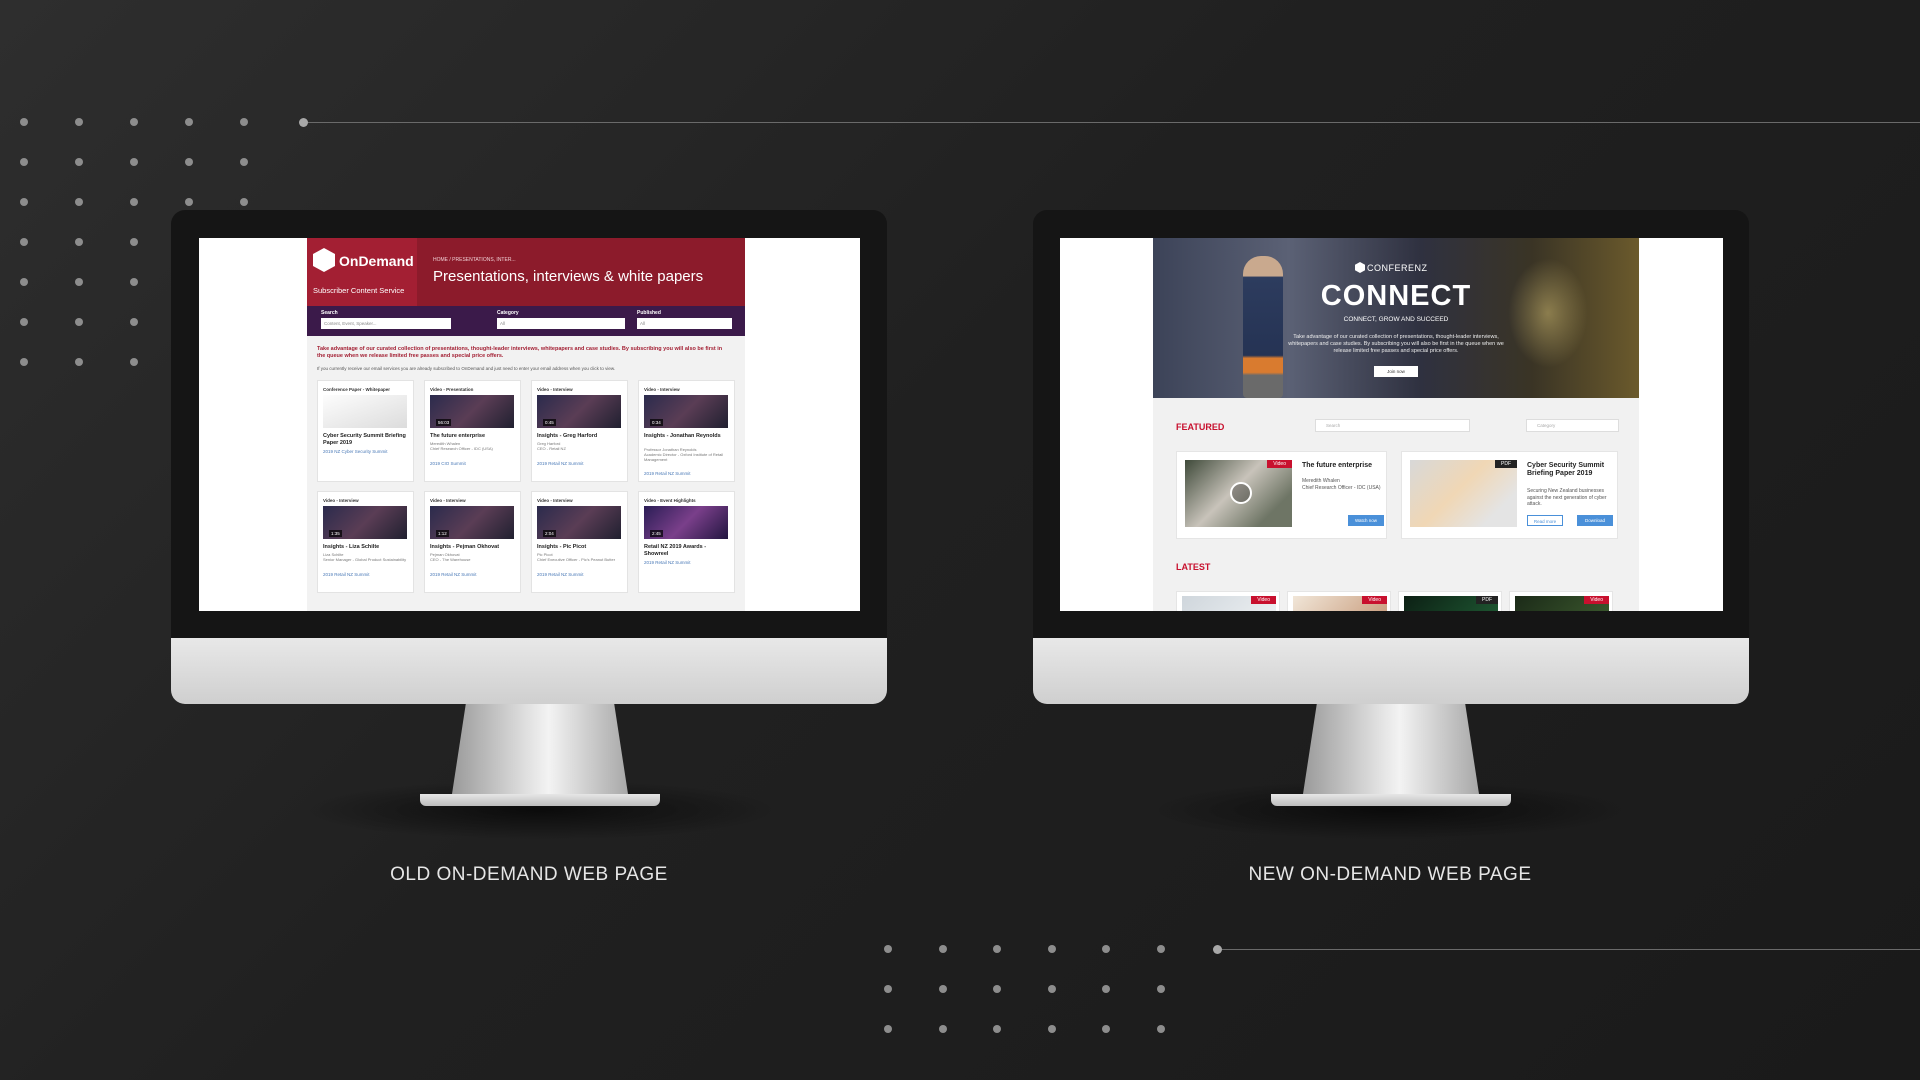 This screenshot has height=1080, width=1920. I want to click on search-label: Search, so click(329, 313).